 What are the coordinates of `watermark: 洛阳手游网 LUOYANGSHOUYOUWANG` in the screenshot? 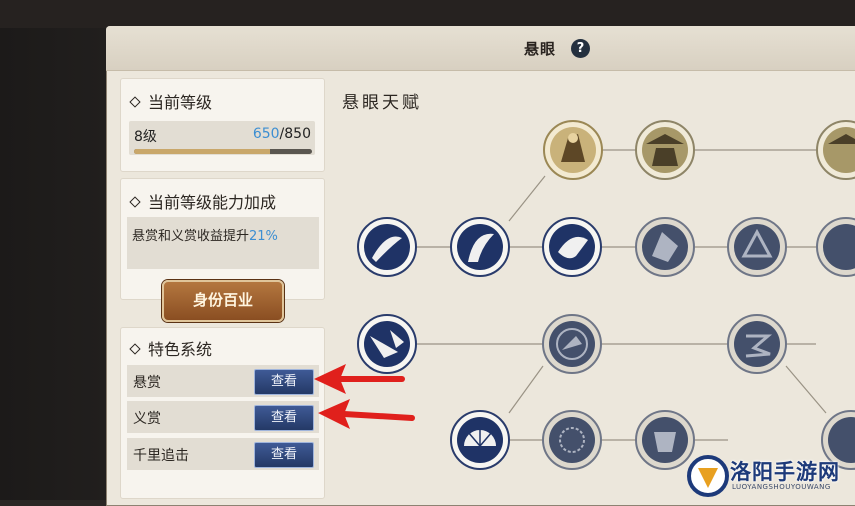 It's located at (769, 477).